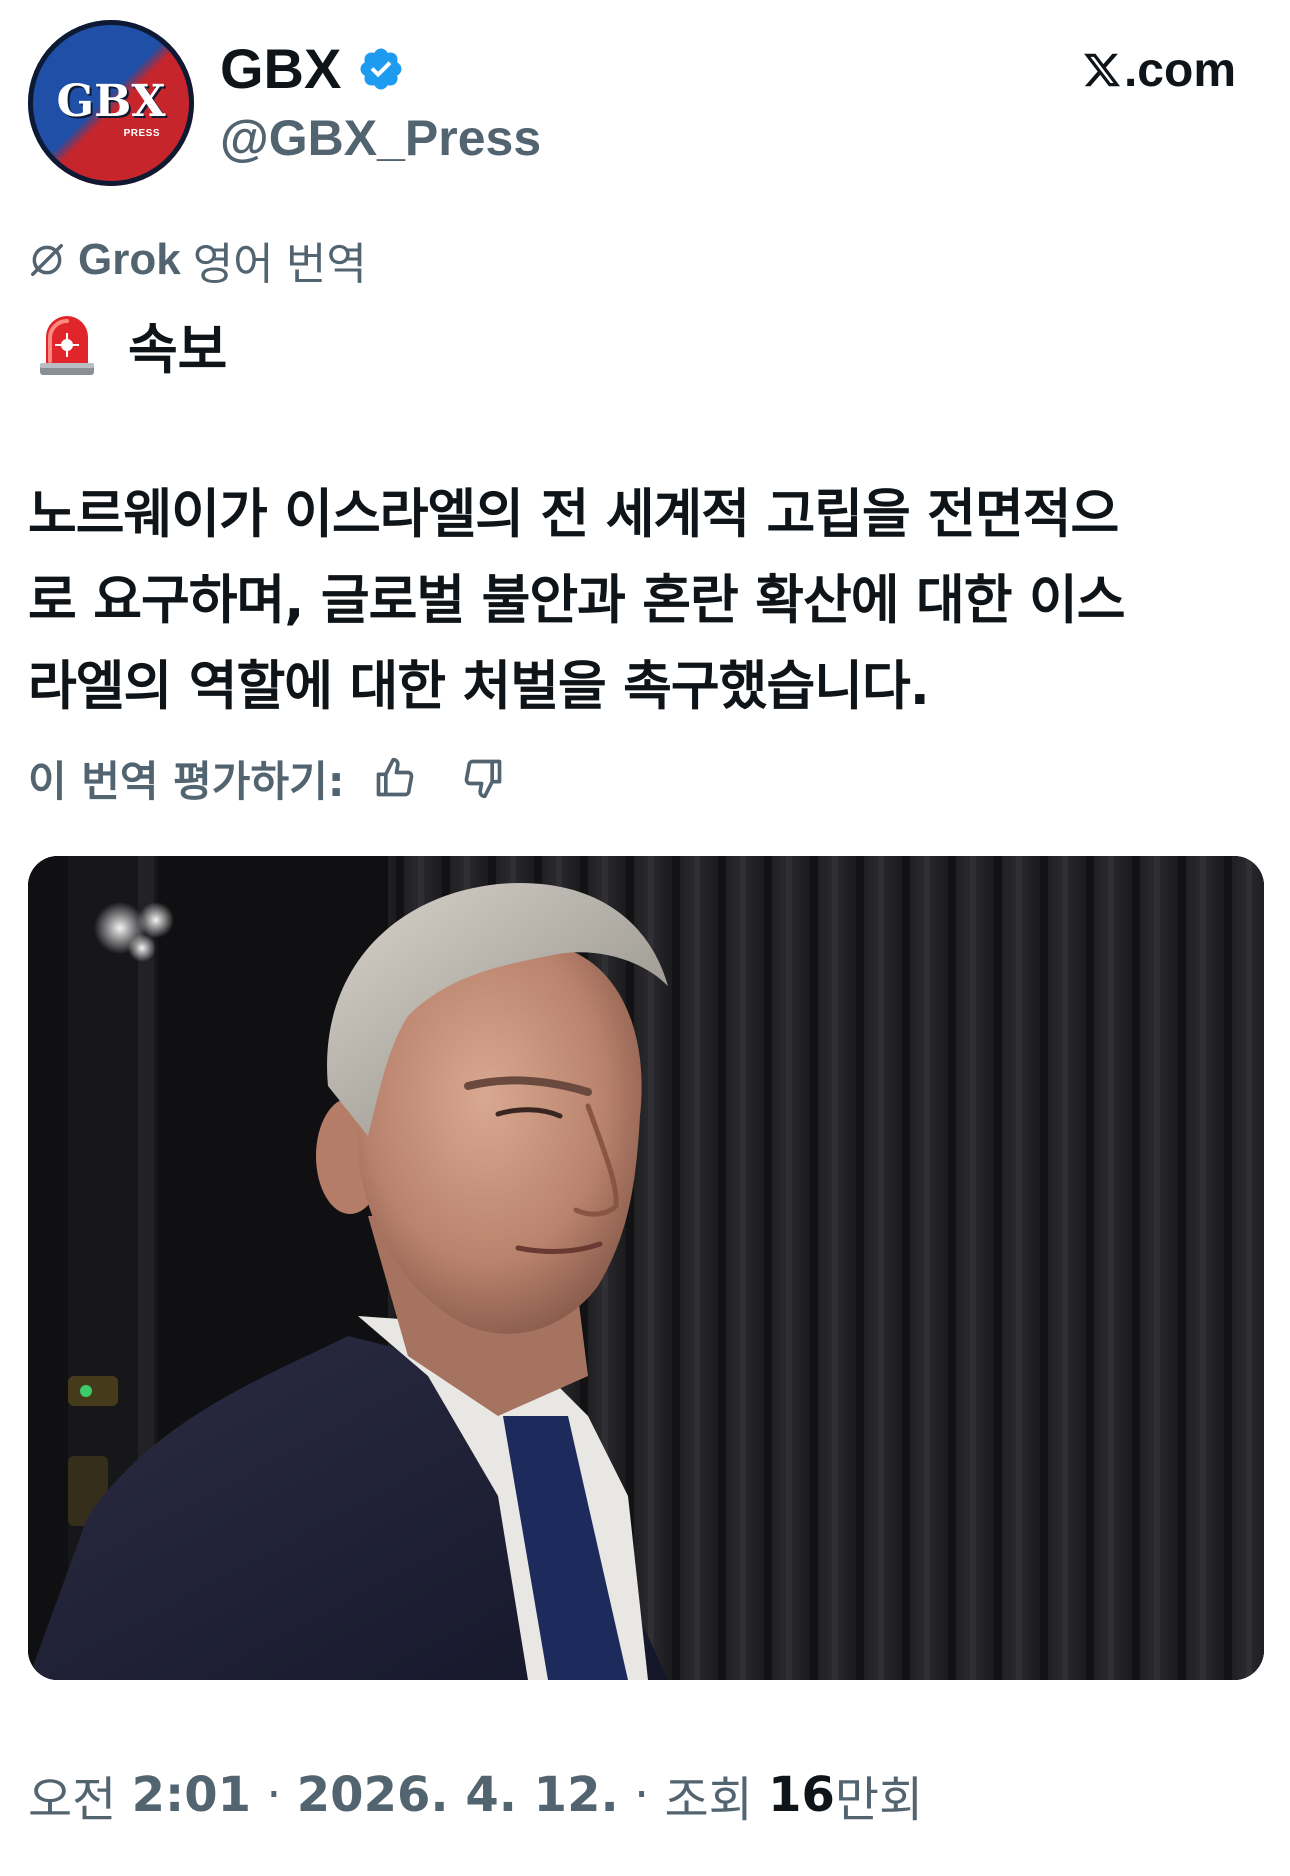 The height and width of the screenshot is (1876, 1290). Describe the element at coordinates (708, 1800) in the screenshot. I see `views-label: 조회` at that location.